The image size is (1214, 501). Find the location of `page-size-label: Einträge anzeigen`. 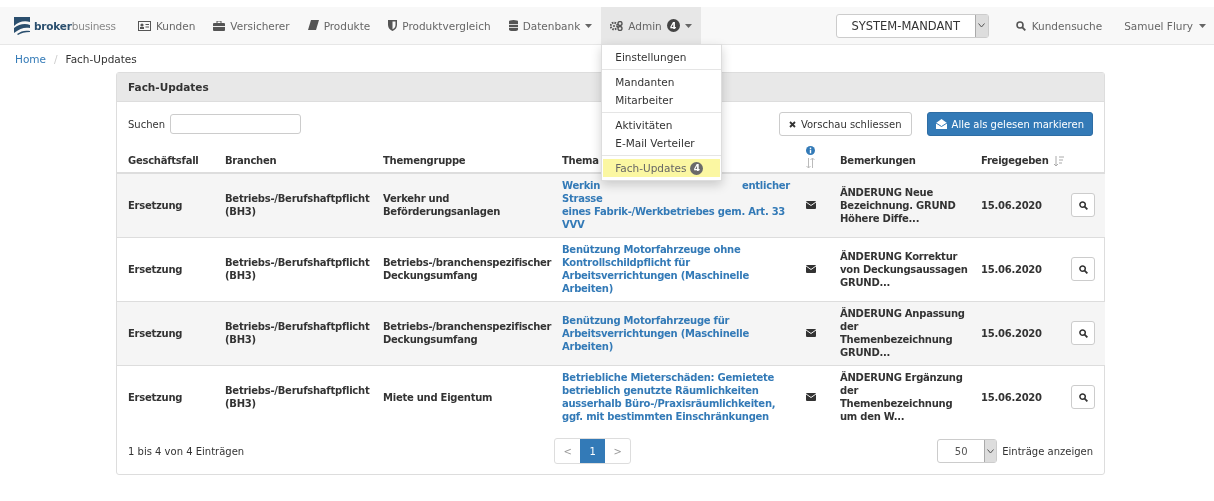

page-size-label: Einträge anzeigen is located at coordinates (1047, 451).